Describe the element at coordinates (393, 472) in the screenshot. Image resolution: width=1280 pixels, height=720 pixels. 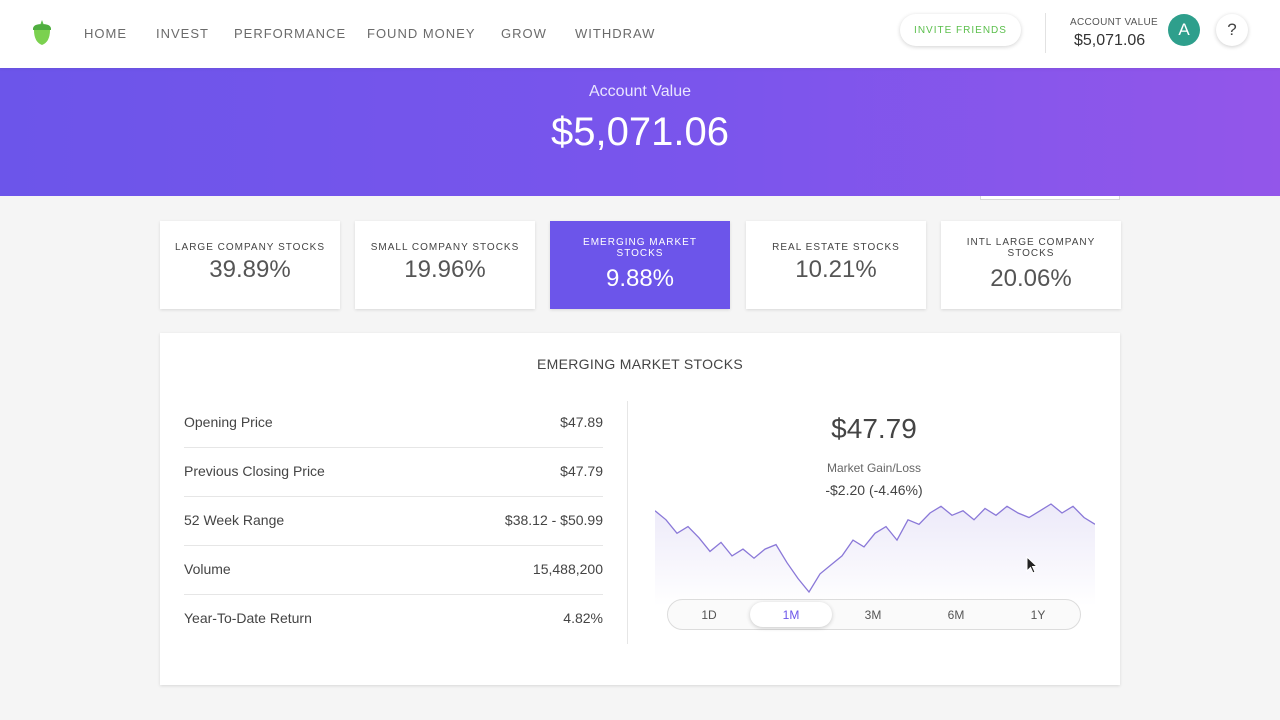
I see `stat-row-previous-close: Previous Closing Price $47.79` at that location.